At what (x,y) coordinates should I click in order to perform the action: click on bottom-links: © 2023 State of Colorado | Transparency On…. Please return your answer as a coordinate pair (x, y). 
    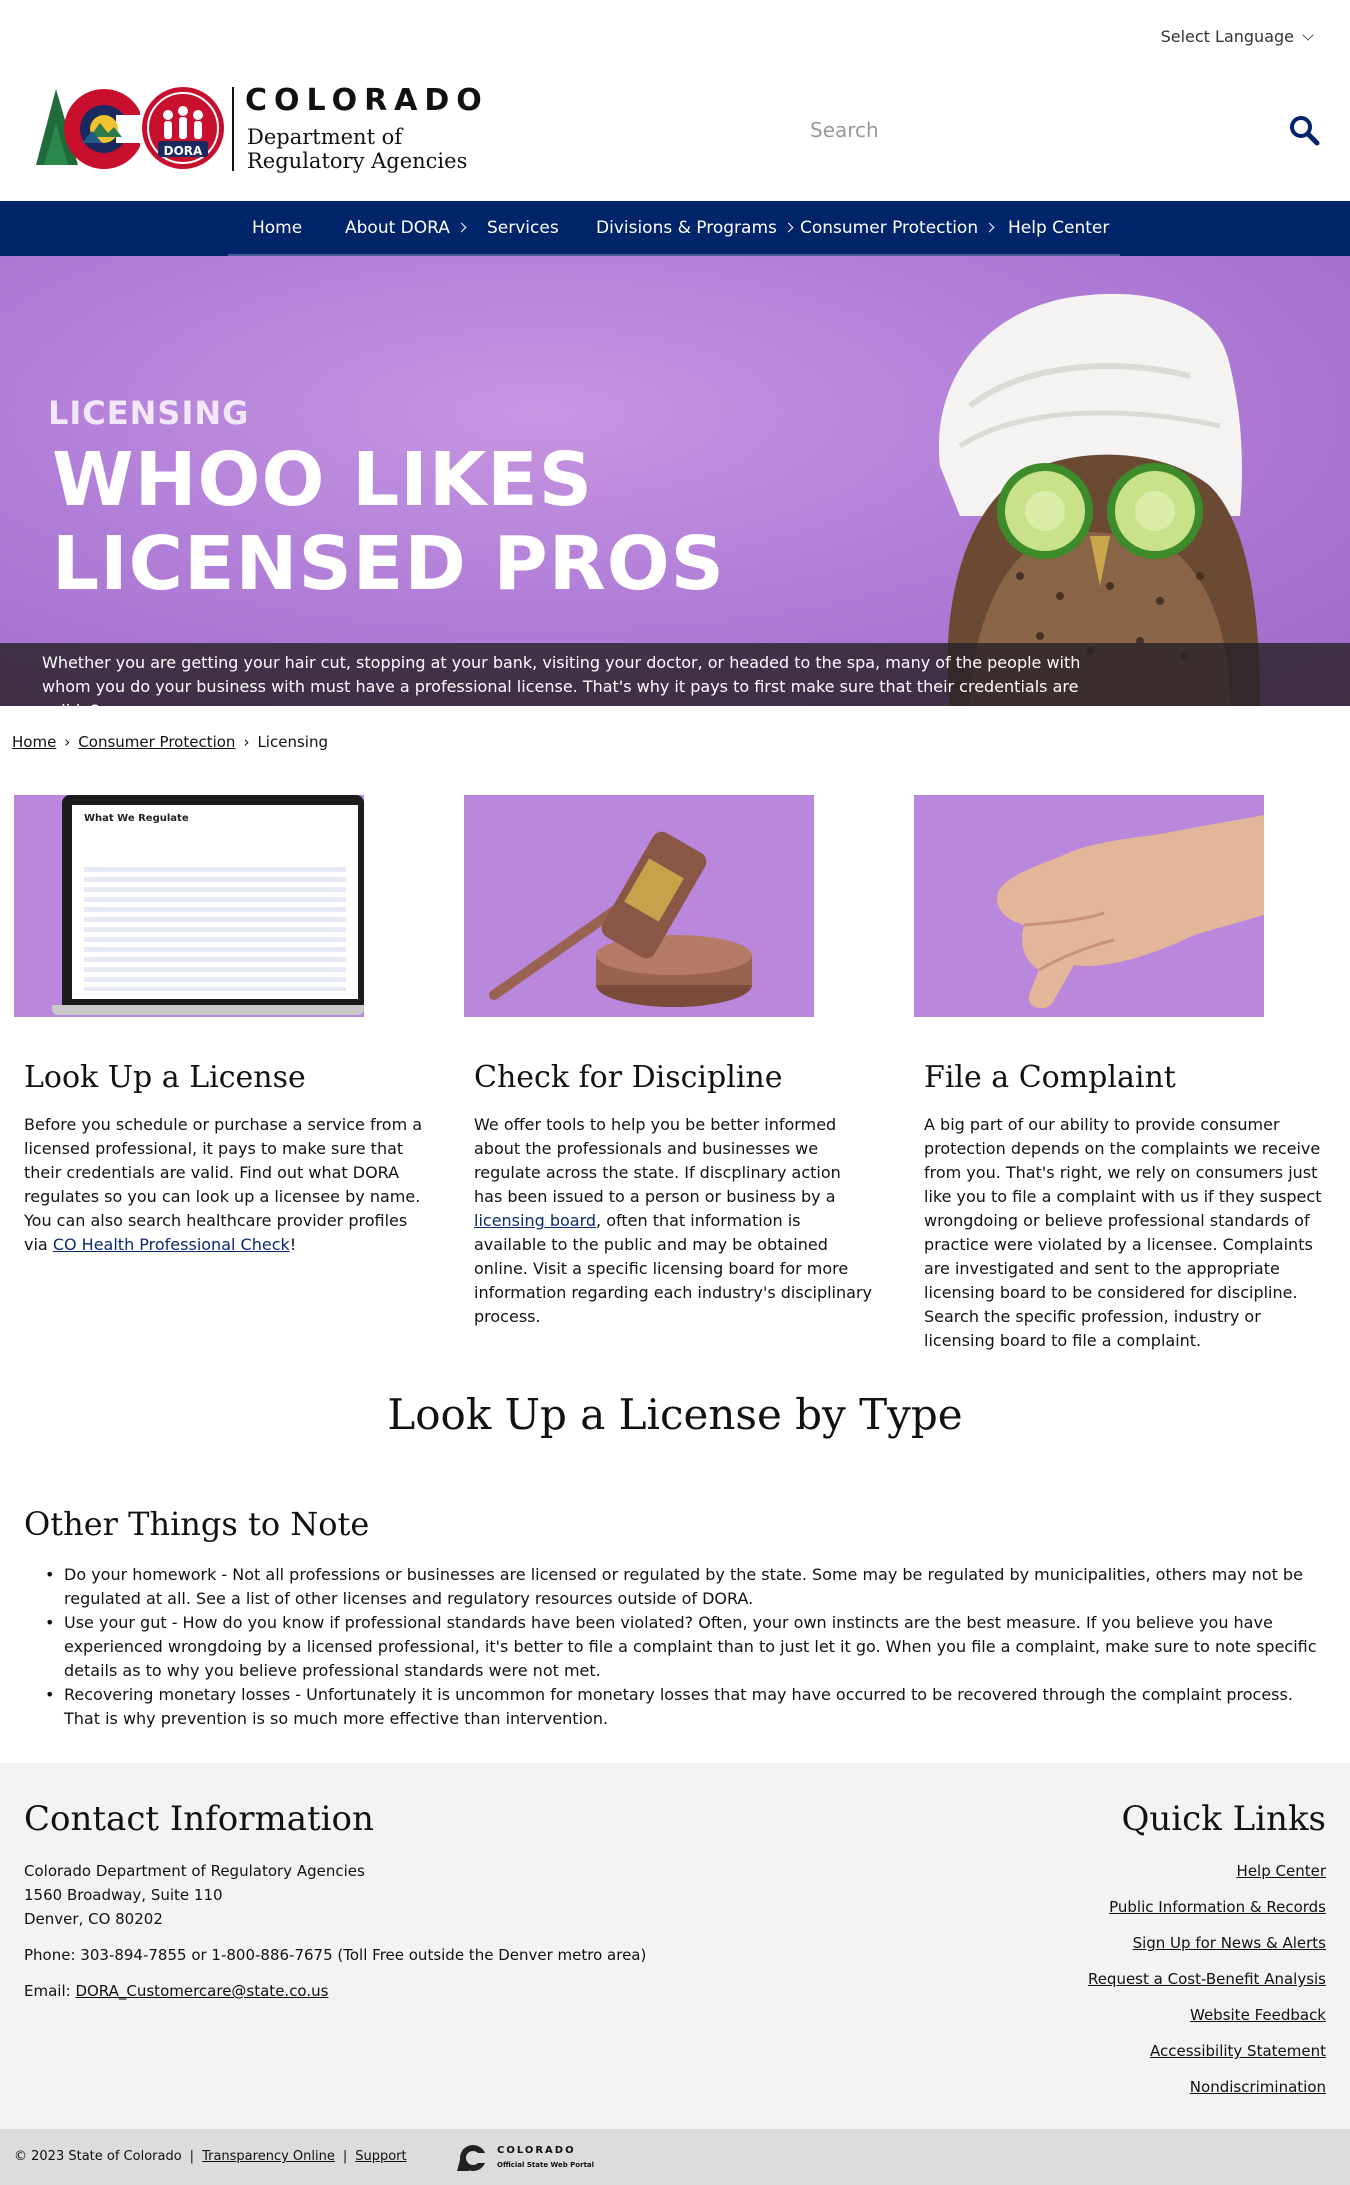
    Looking at the image, I should click on (210, 2156).